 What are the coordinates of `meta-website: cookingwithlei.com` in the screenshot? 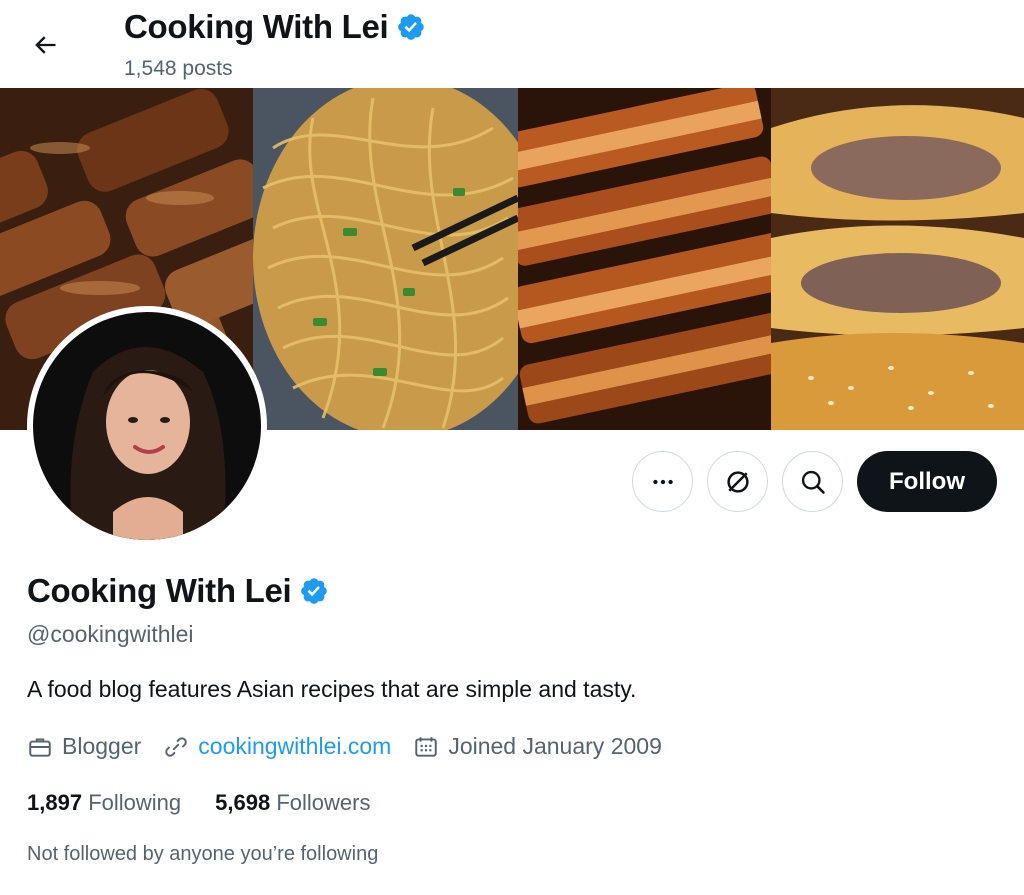 It's located at (277, 746).